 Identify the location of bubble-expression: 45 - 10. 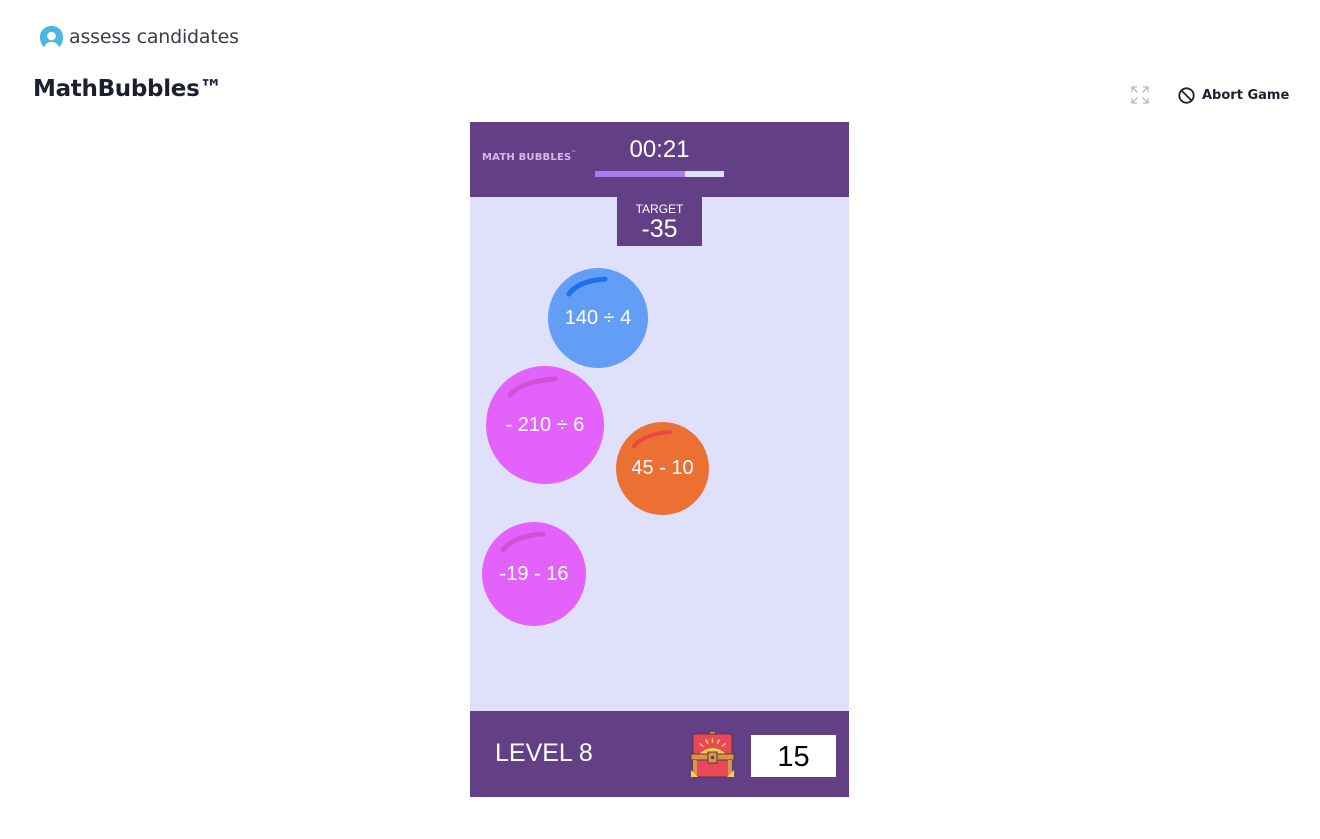
(662, 468).